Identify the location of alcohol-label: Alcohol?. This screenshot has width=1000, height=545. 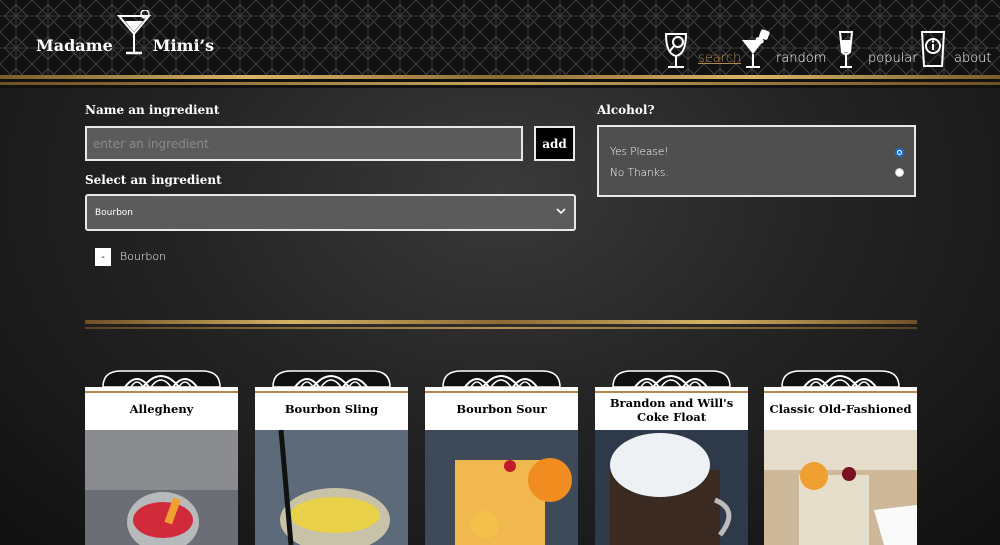
(626, 110).